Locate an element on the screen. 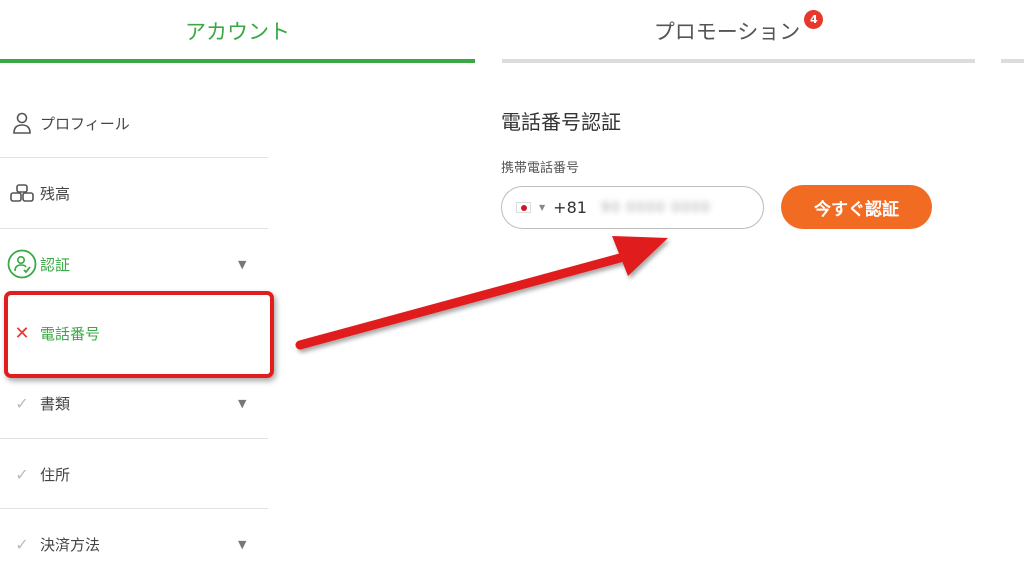 The width and height of the screenshot is (1024, 565). sidebar-item-label: 決済方法 is located at coordinates (70, 544).